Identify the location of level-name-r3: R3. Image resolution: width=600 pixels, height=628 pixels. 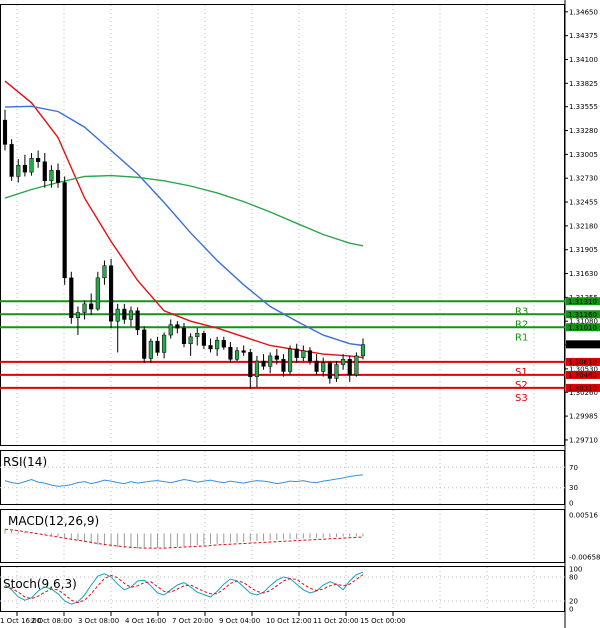
(521, 311).